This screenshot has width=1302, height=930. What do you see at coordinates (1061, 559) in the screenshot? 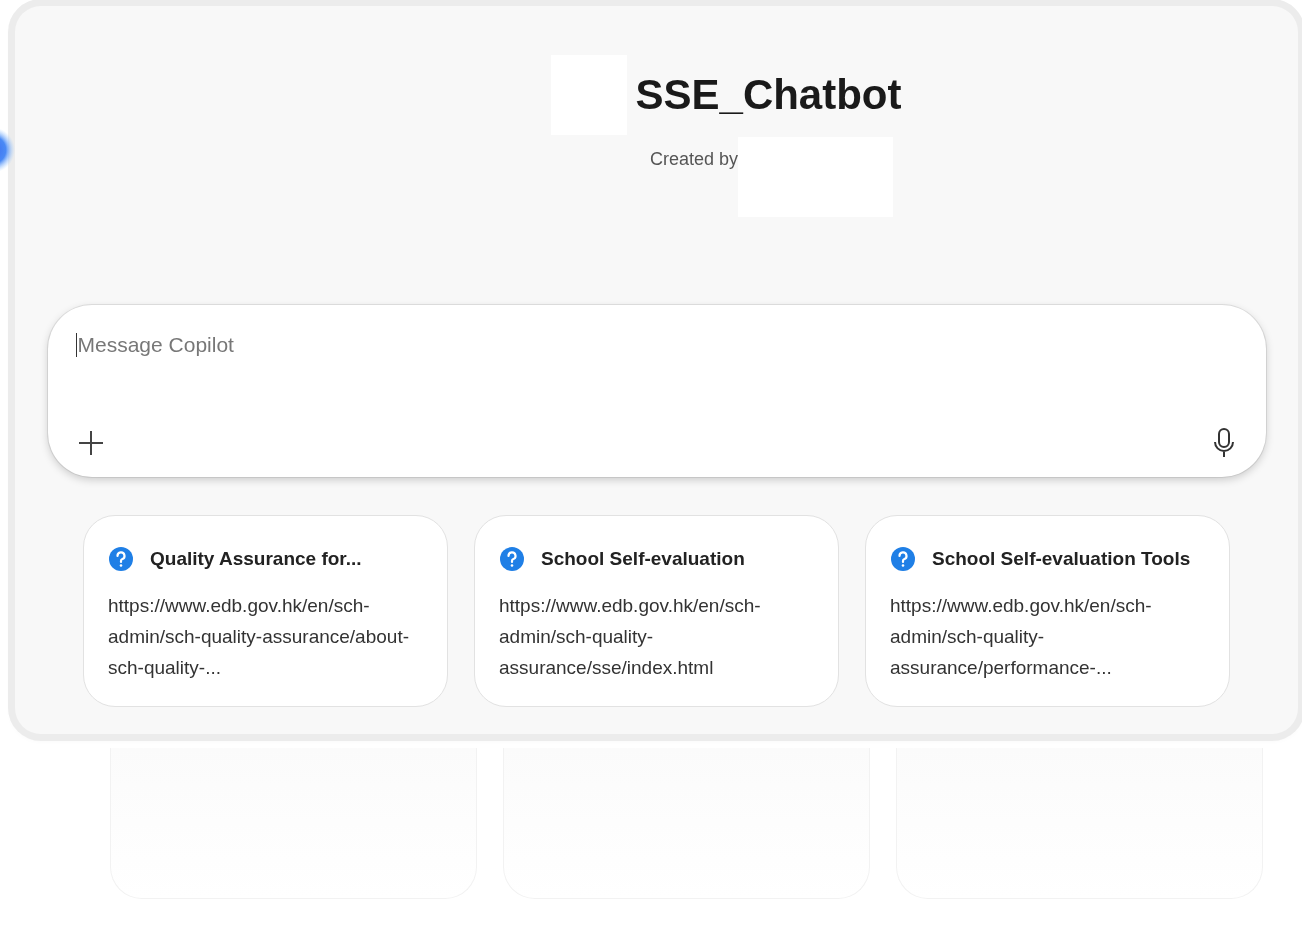
I see `card-title: School Self-evaluation Tools` at bounding box center [1061, 559].